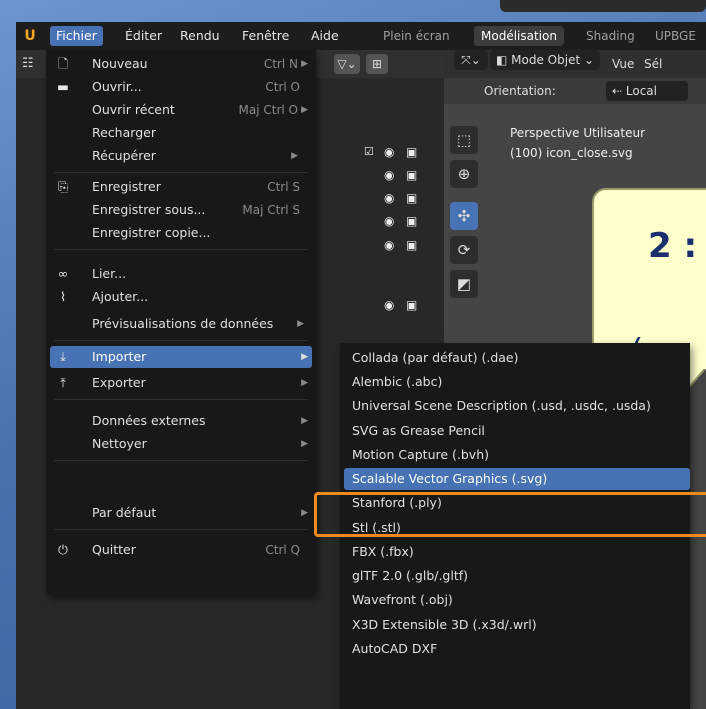 Image resolution: width=706 pixels, height=709 pixels. I want to click on new-collection-icon: ⊞, so click(377, 64).